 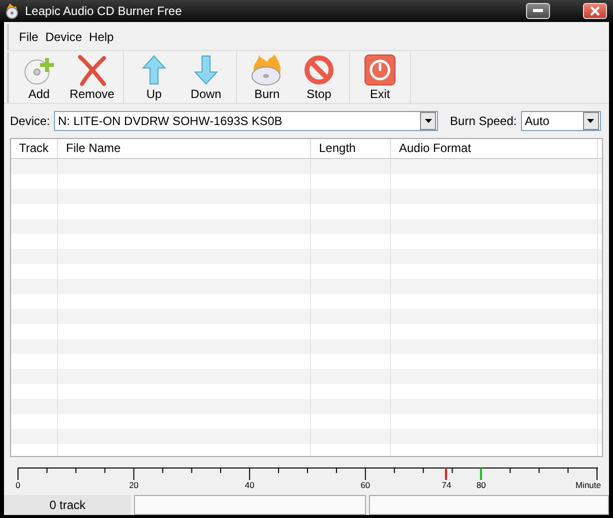 What do you see at coordinates (134, 485) in the screenshot?
I see `ruler-label: 20` at bounding box center [134, 485].